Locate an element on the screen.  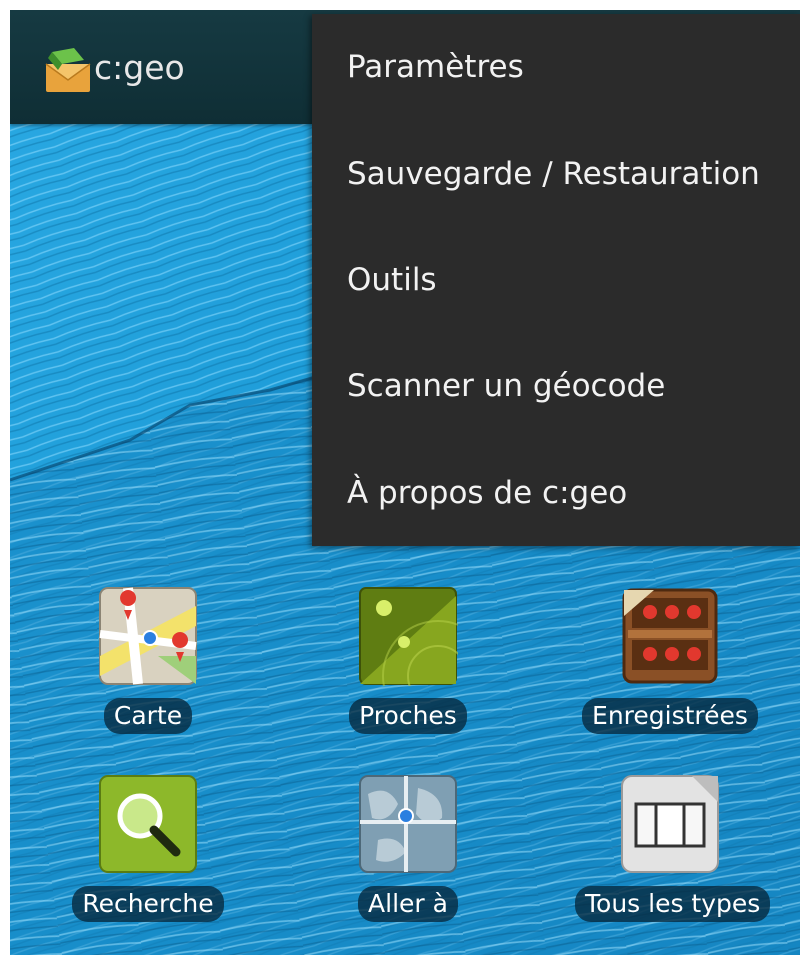
tile-carte: Carte is located at coordinates (148, 660).